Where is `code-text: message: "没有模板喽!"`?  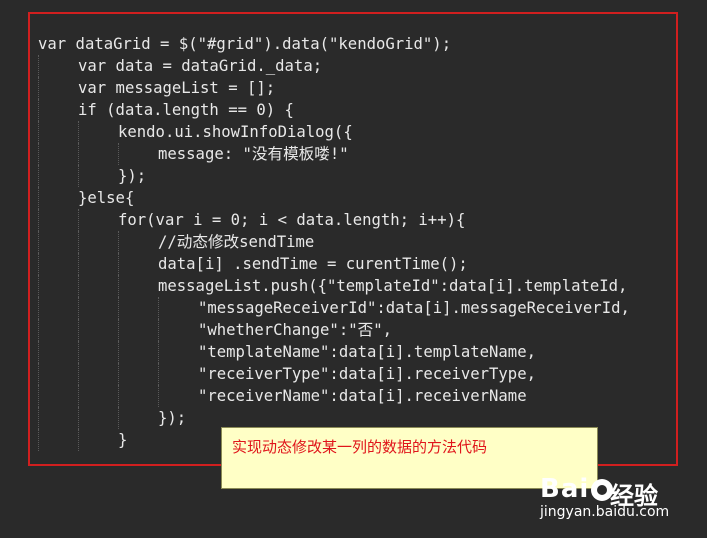 code-text: message: "没有模板喽!" is located at coordinates (253, 154).